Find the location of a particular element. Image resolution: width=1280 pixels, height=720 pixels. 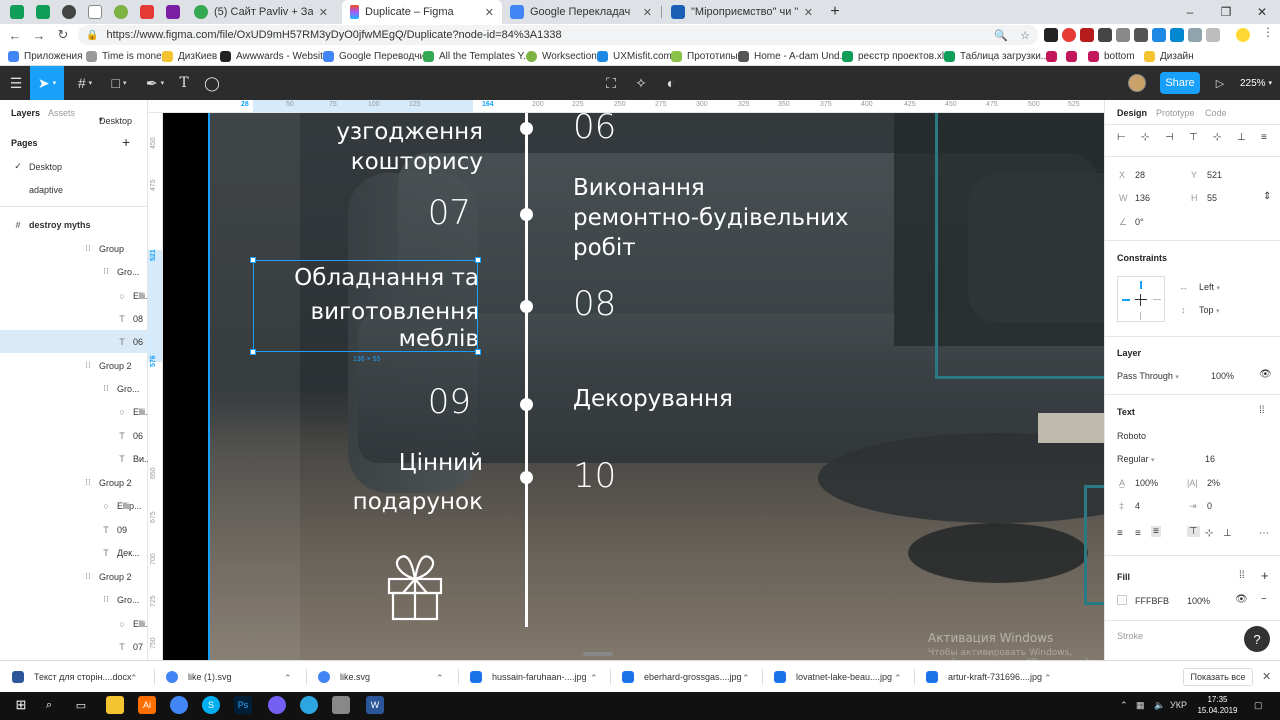

help-button: ? is located at coordinates (1257, 639).